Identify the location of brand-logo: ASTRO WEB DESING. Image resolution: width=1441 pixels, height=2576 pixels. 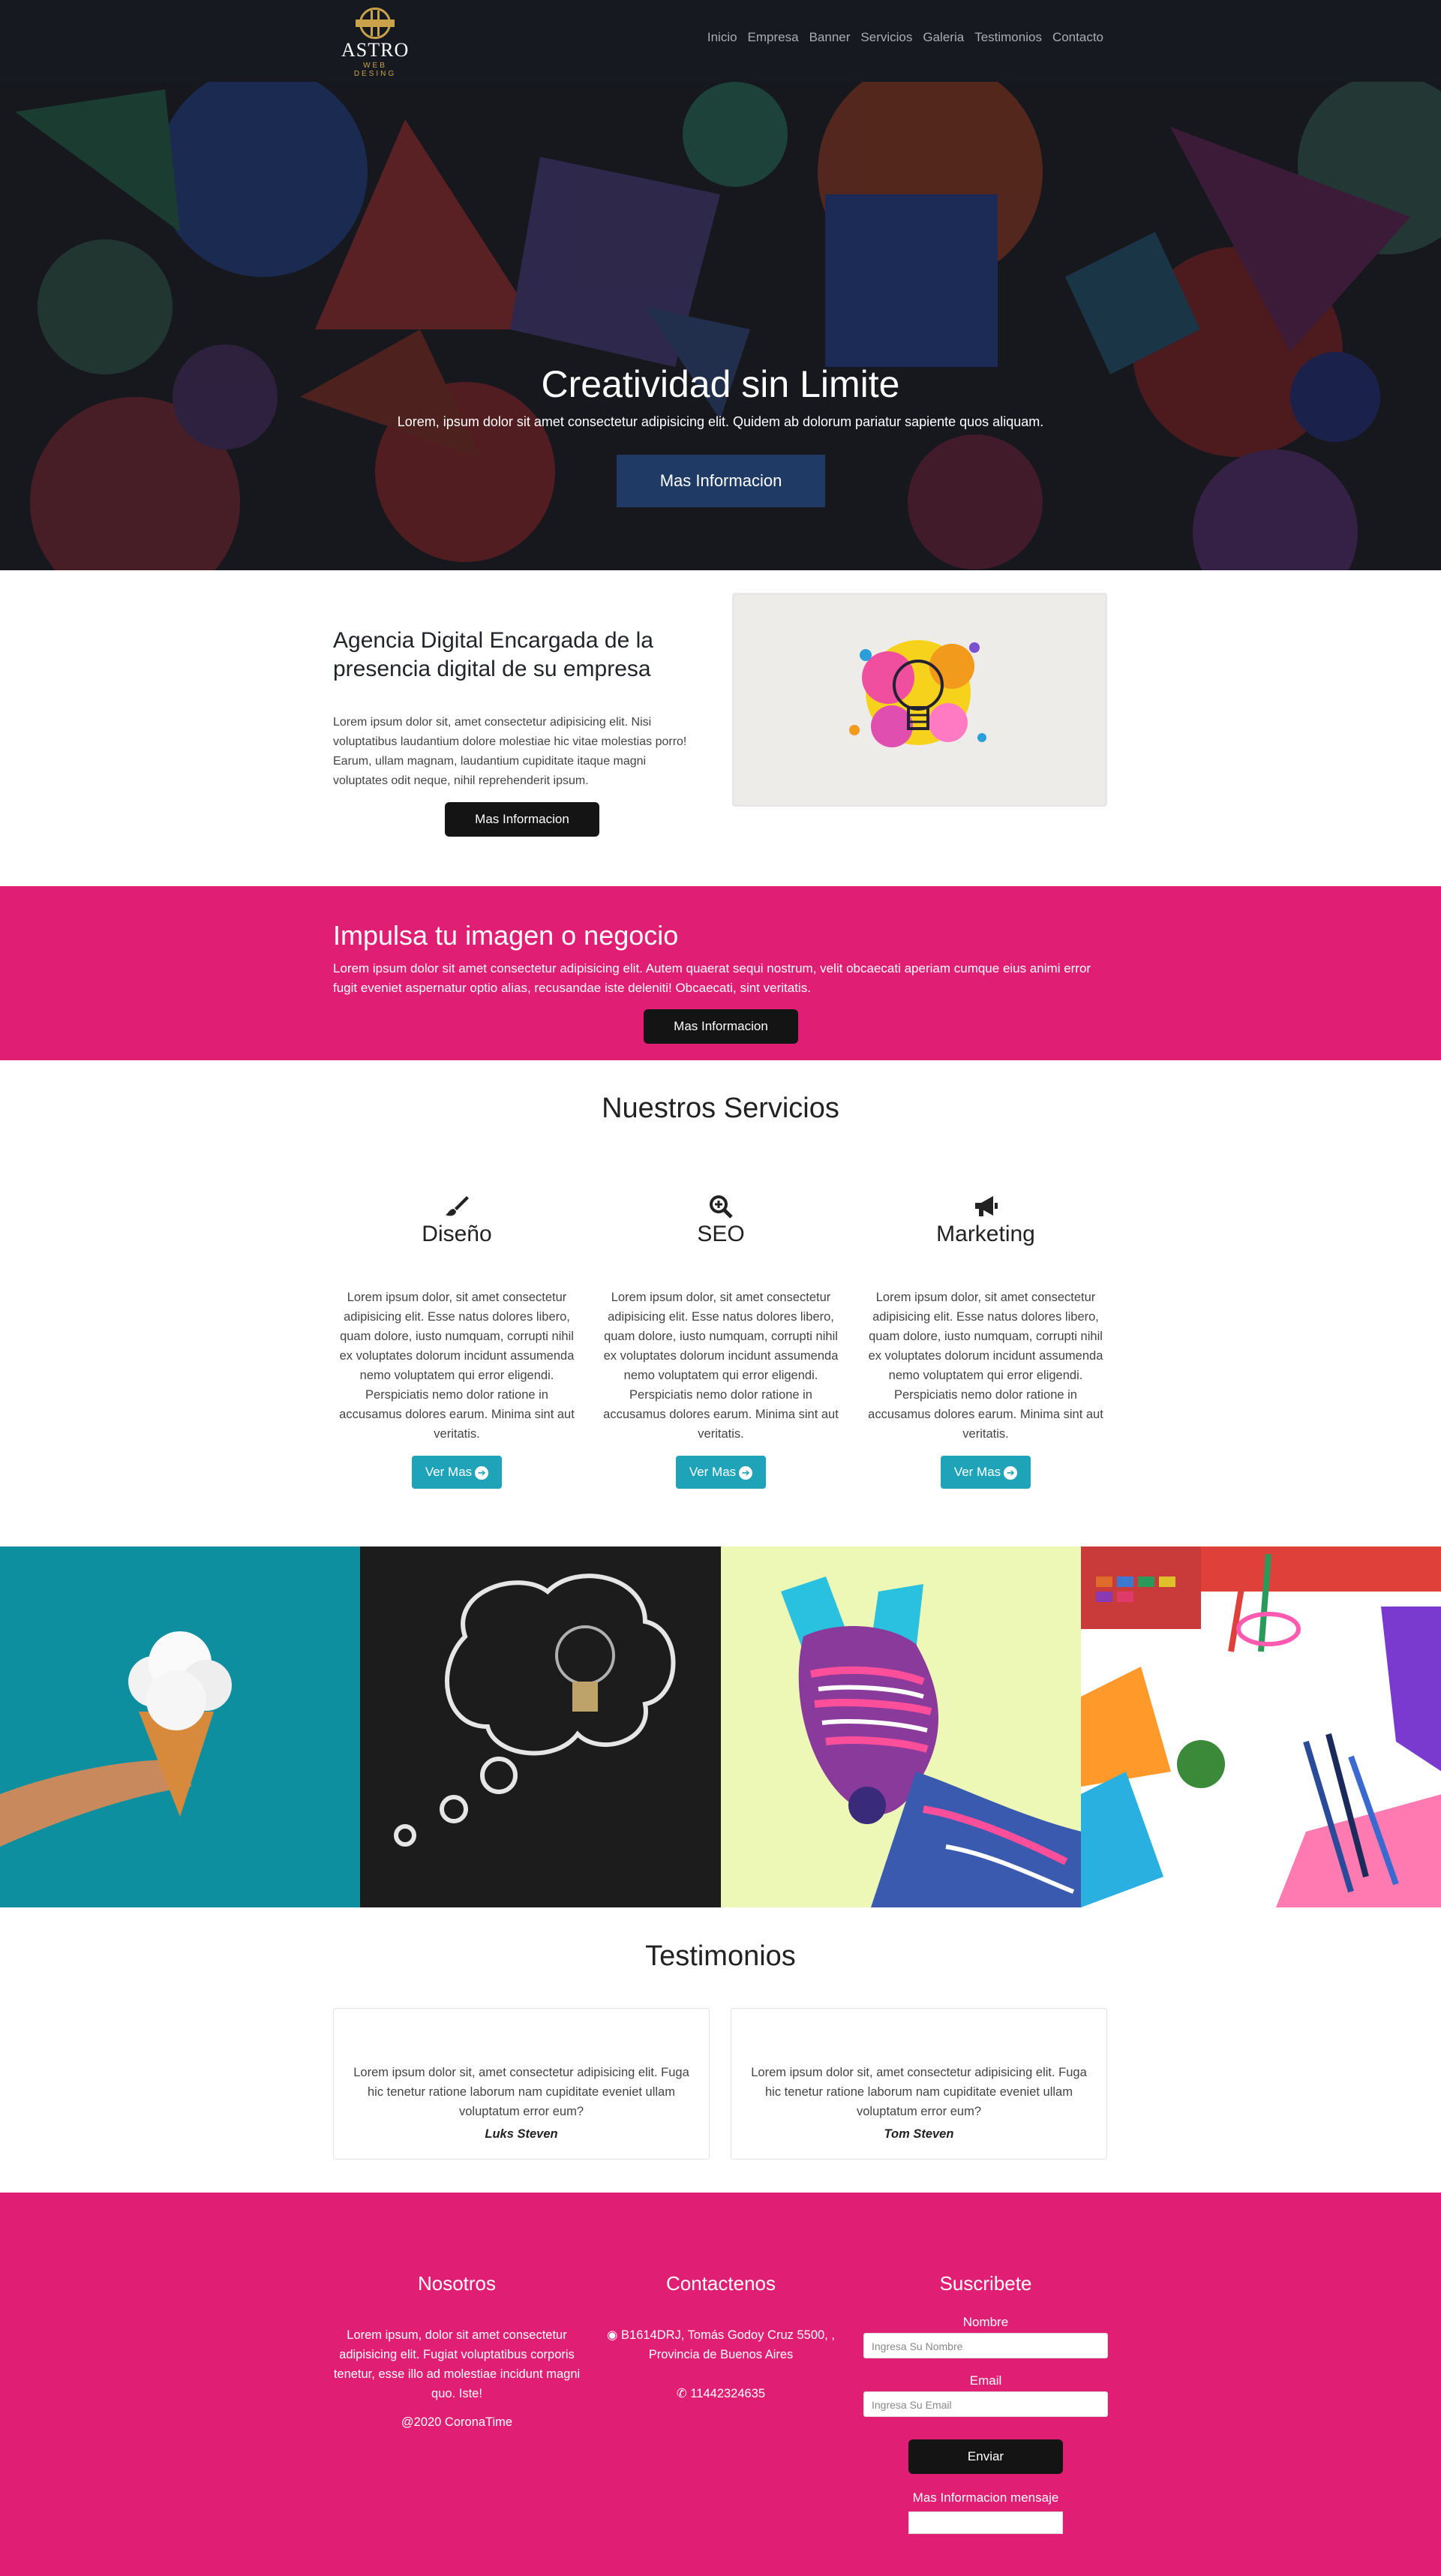
(375, 43).